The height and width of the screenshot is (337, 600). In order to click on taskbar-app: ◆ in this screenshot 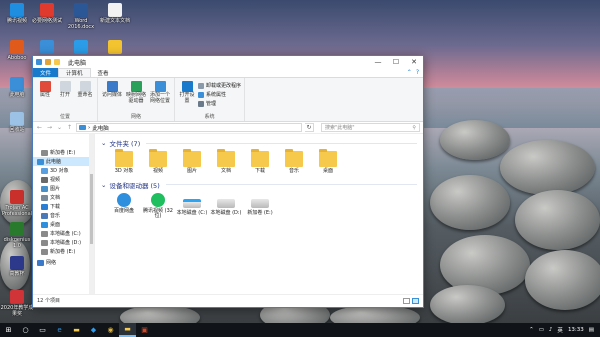, I will do `click(93, 330)`.